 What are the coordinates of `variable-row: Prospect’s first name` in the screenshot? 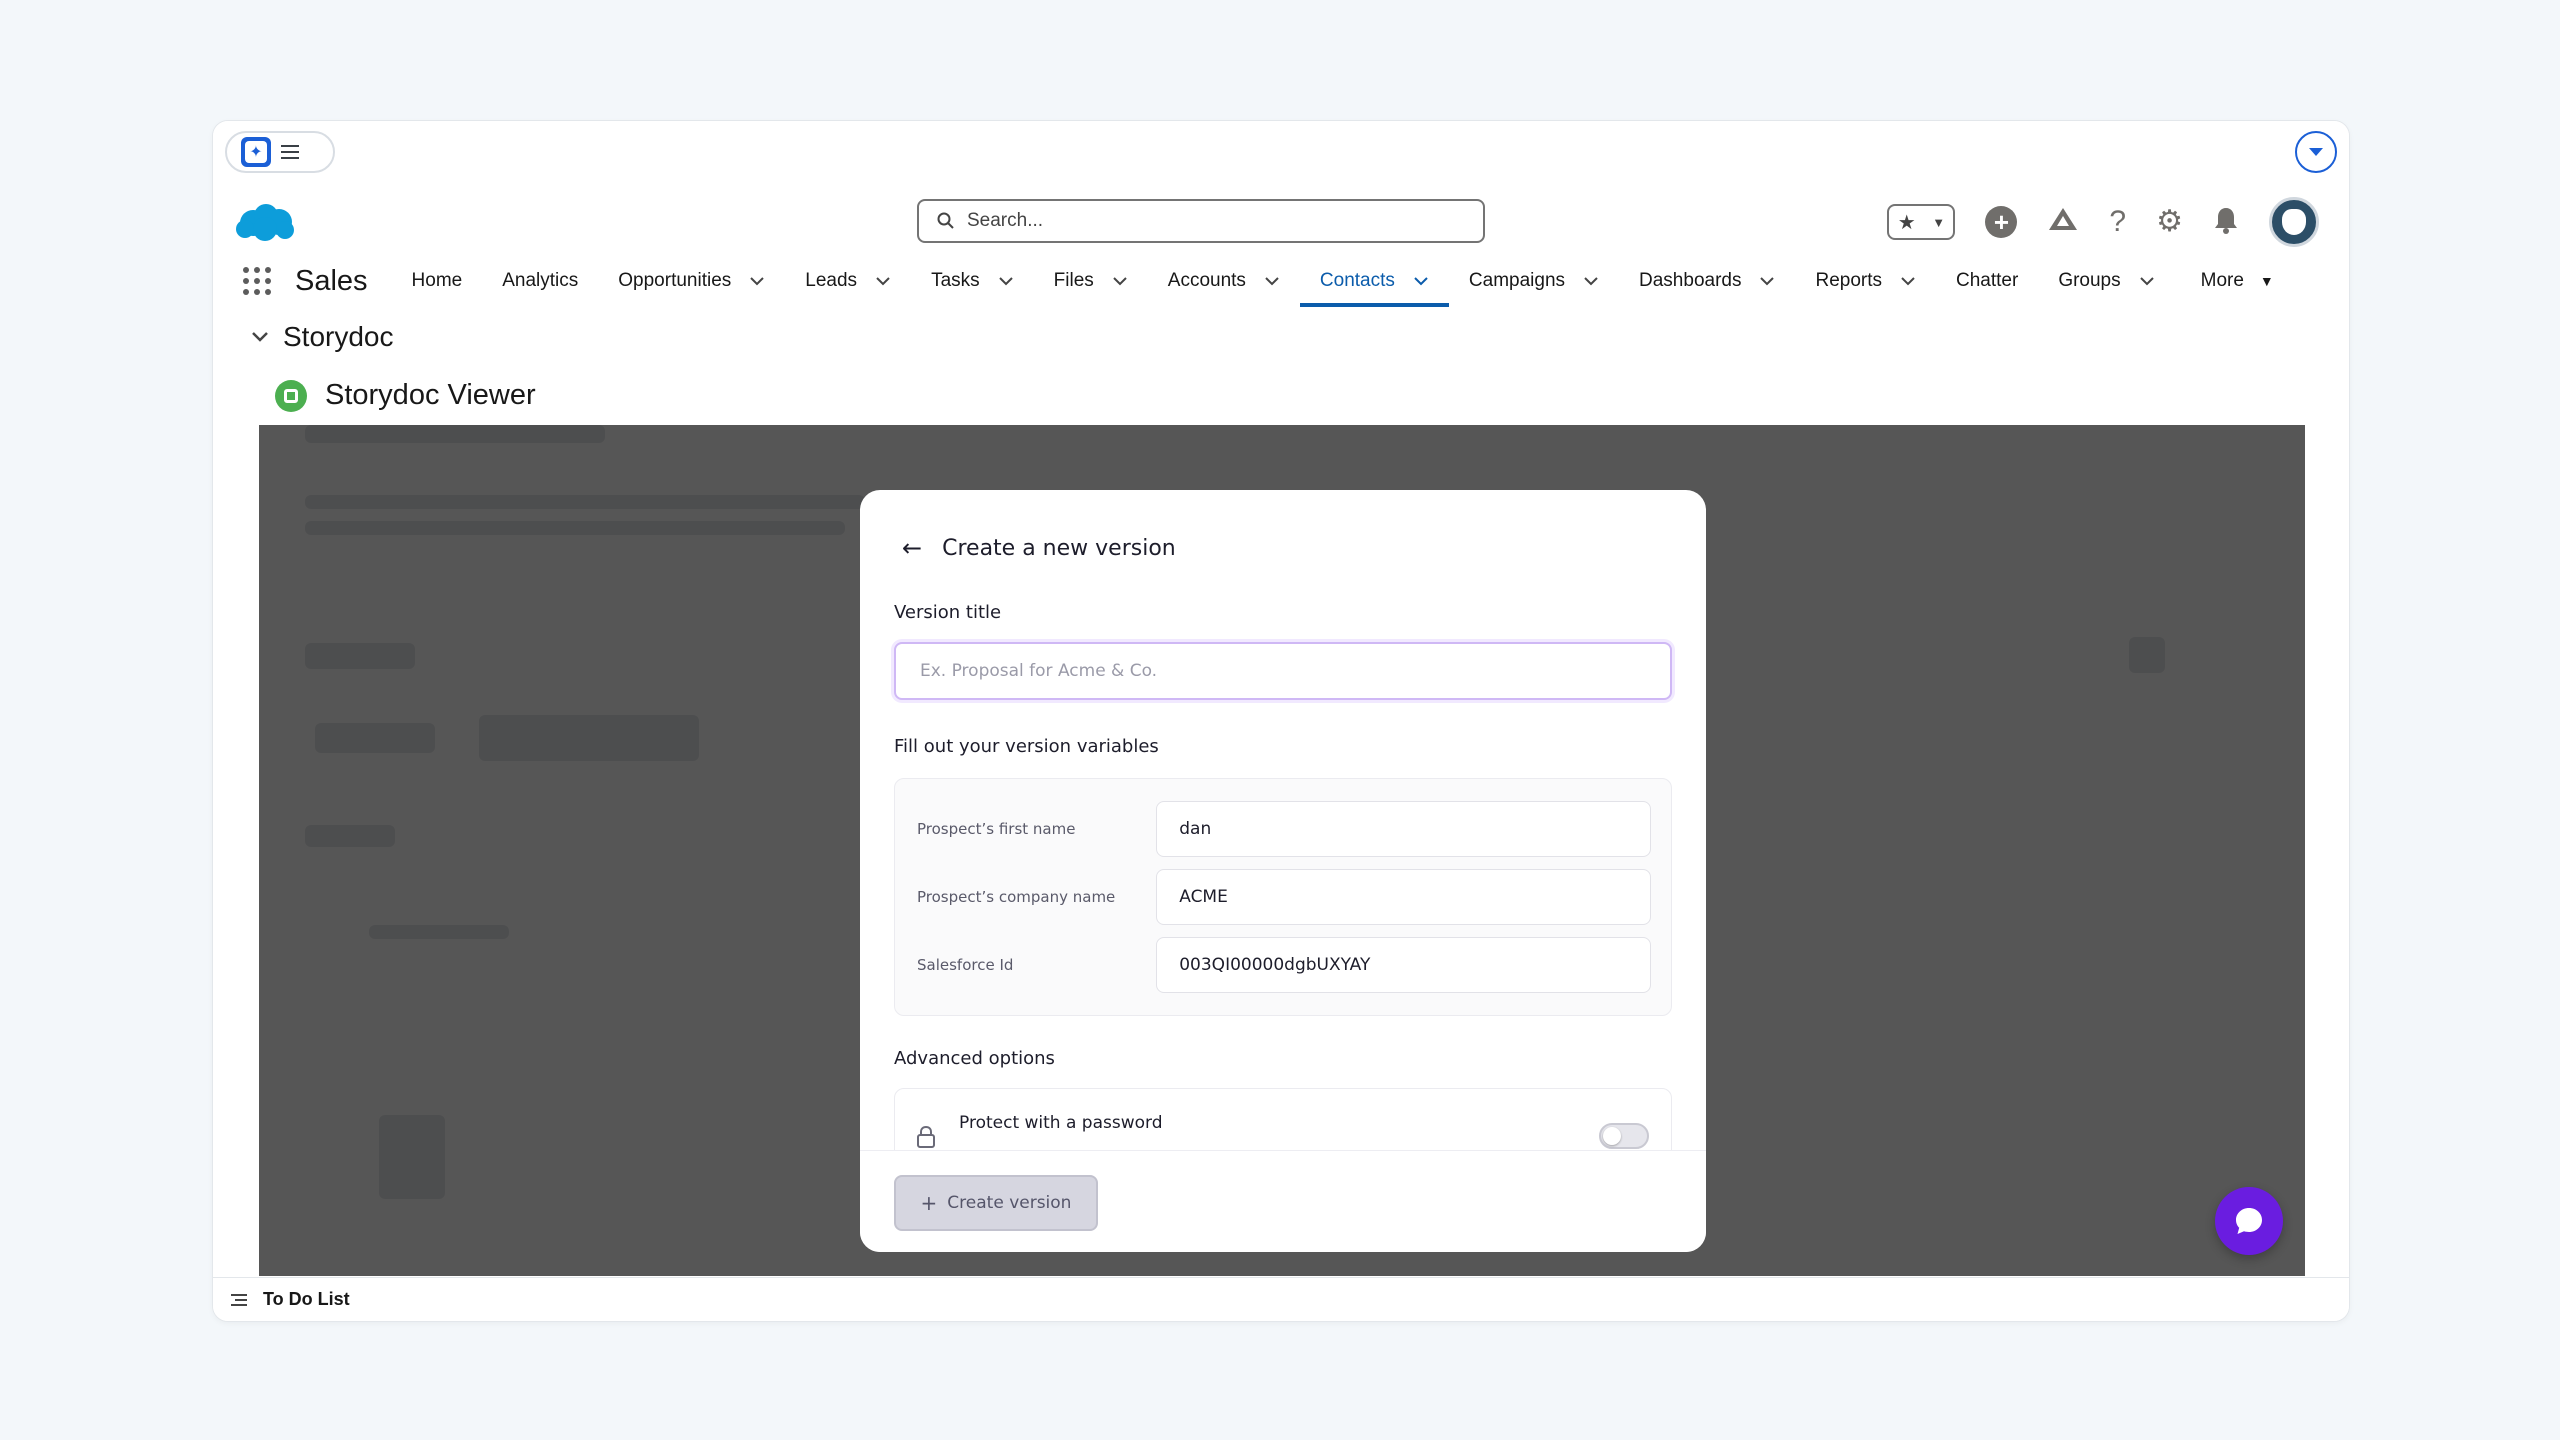 It's located at (1284, 829).